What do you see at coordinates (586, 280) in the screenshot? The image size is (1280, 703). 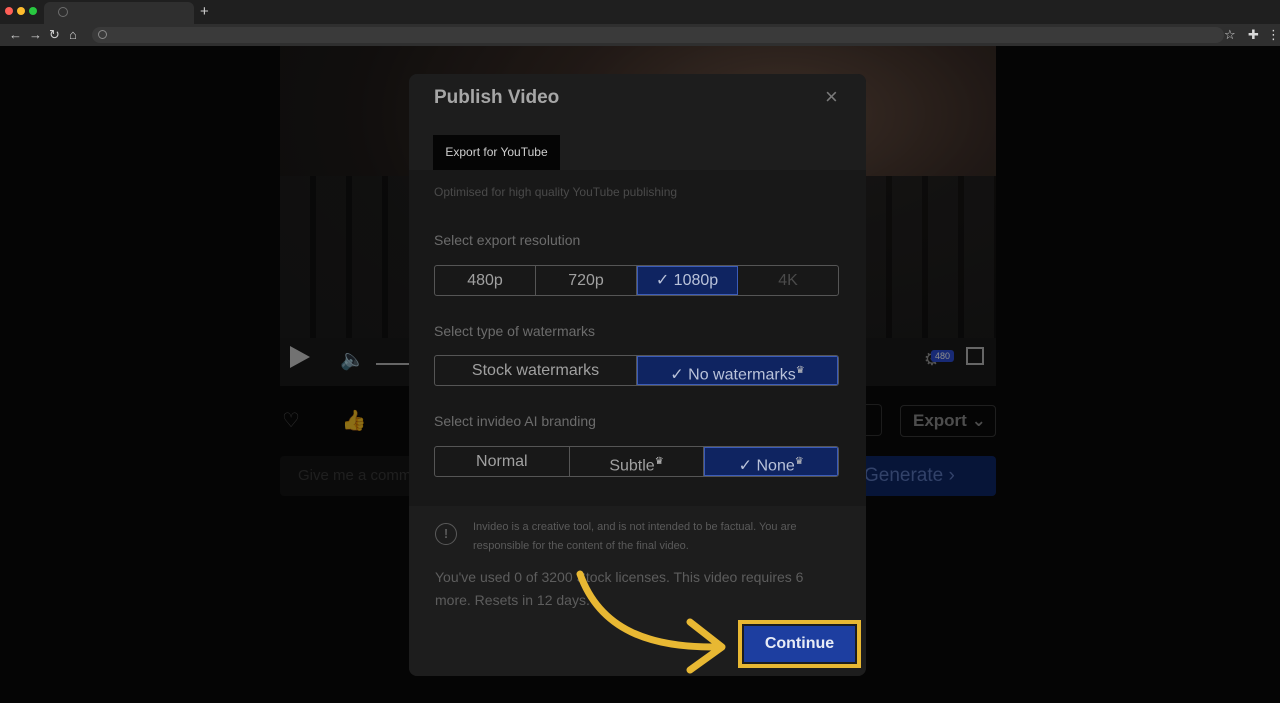 I see `resolution-720p: 720p` at bounding box center [586, 280].